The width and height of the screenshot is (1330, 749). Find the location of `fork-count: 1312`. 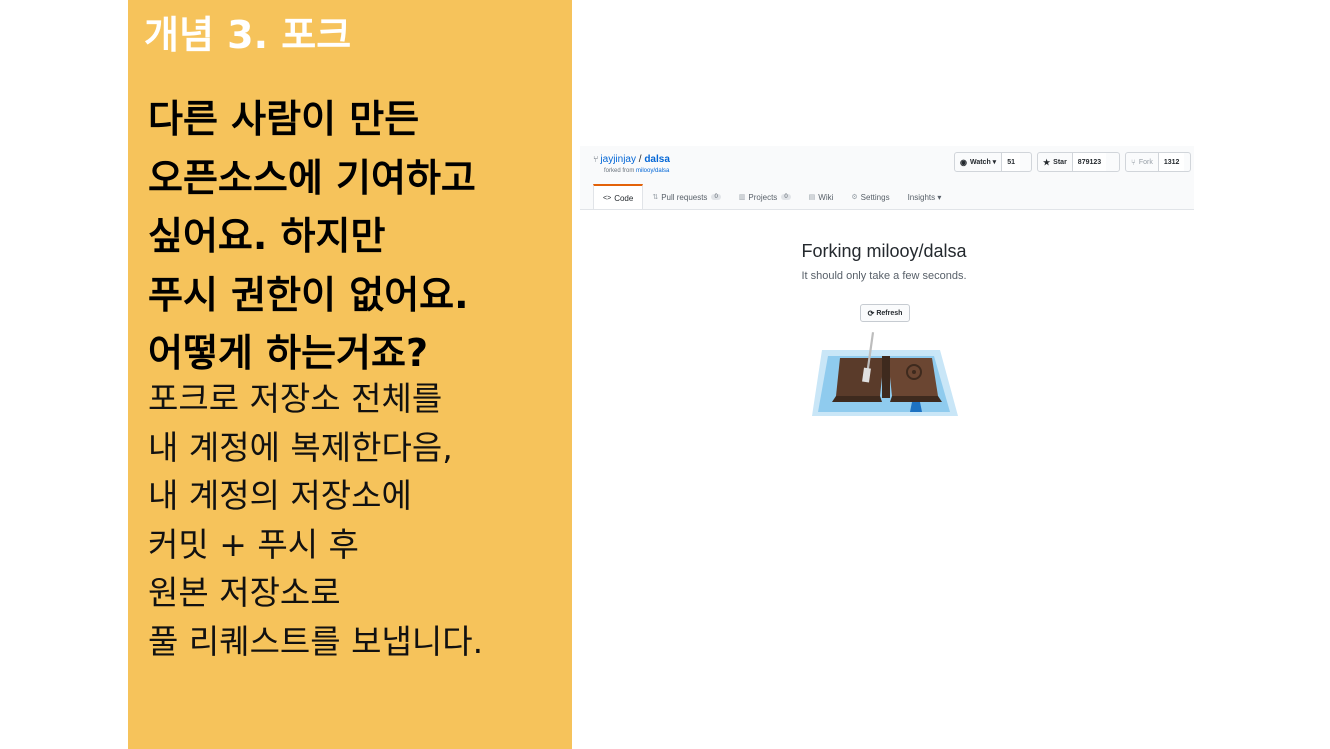

fork-count: 1312 is located at coordinates (1171, 162).